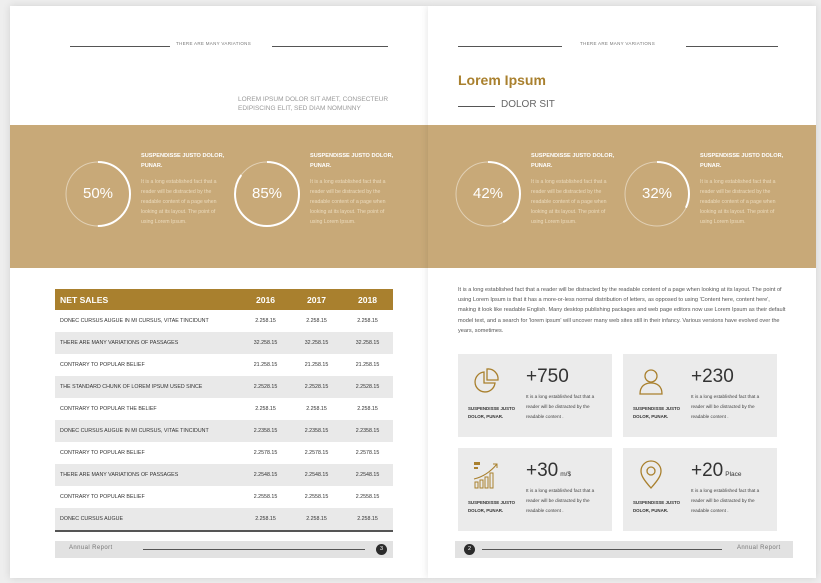 This screenshot has width=821, height=583. What do you see at coordinates (547, 377) in the screenshot?
I see `card-number: +750` at bounding box center [547, 377].